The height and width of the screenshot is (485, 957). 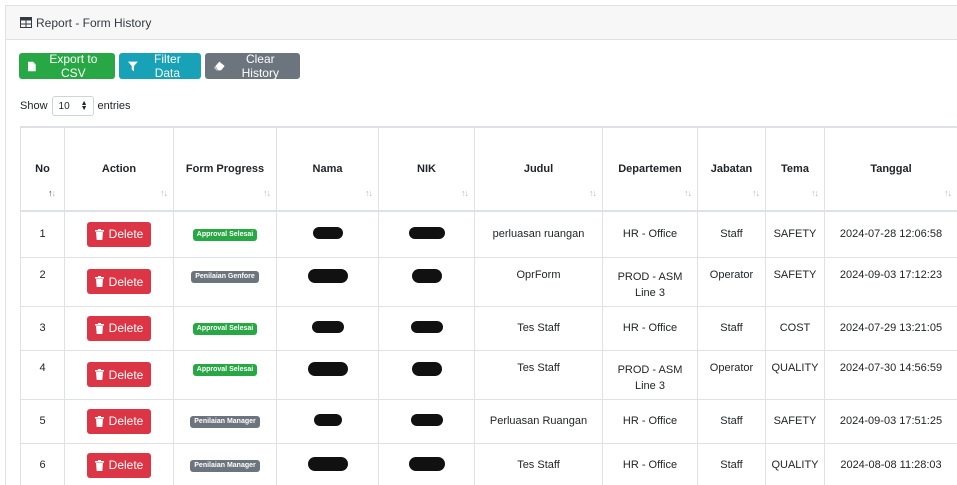 What do you see at coordinates (890, 234) in the screenshot?
I see `cell-tanggal: 2024-07-28 12:06:58` at bounding box center [890, 234].